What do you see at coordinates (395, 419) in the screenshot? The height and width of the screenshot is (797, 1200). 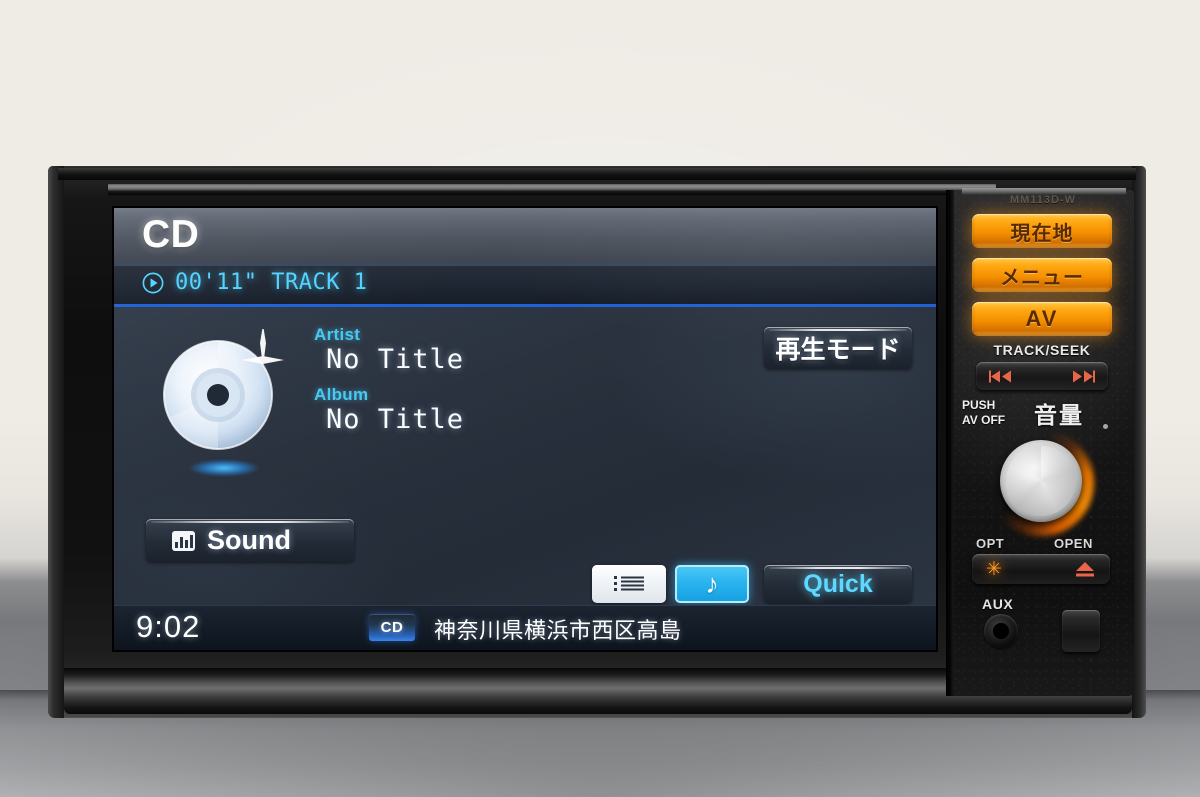 I see `album-value: No Title` at bounding box center [395, 419].